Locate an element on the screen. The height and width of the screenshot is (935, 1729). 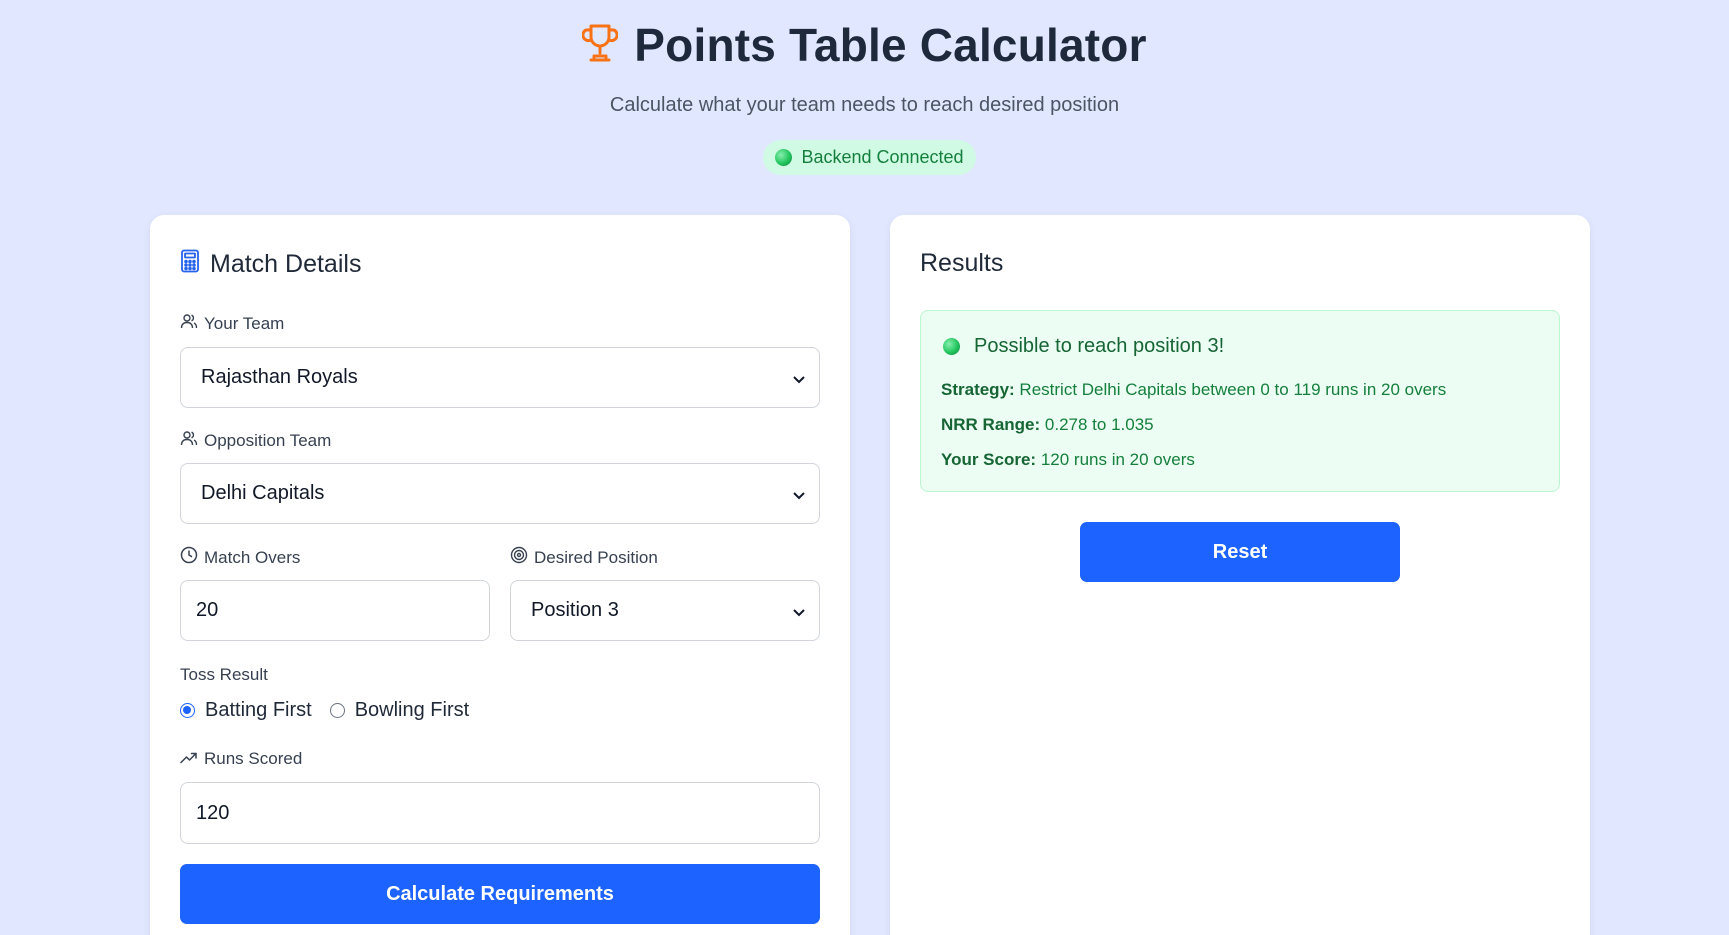
trending-up-icon is located at coordinates (189, 759).